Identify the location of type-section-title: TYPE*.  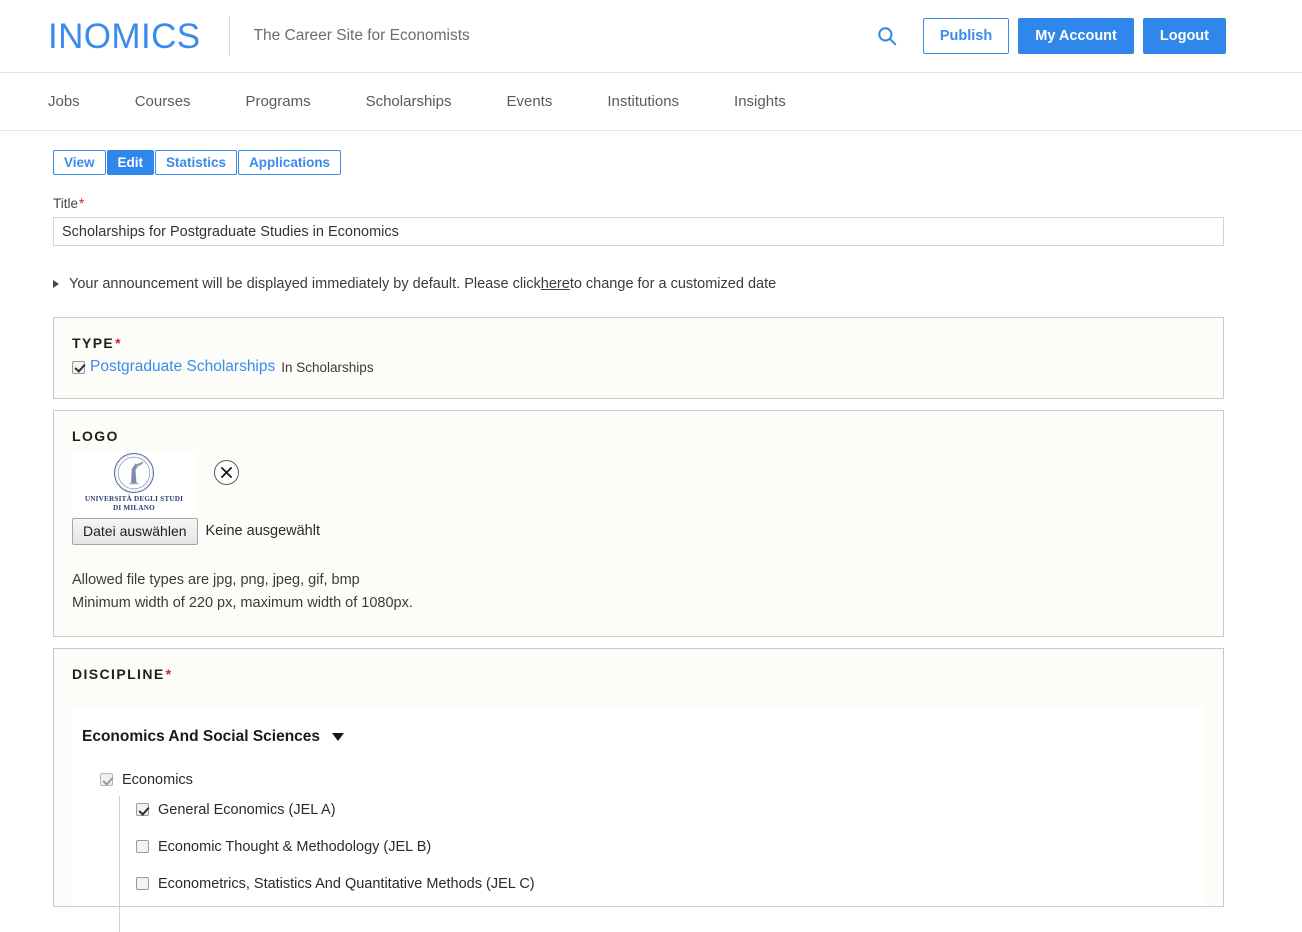
(638, 343).